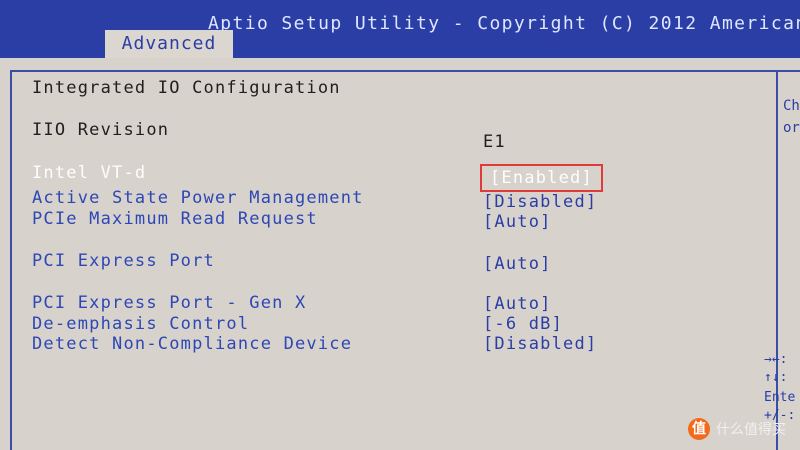 The image size is (800, 450). Describe the element at coordinates (405, 71) in the screenshot. I see `frame-top` at that location.